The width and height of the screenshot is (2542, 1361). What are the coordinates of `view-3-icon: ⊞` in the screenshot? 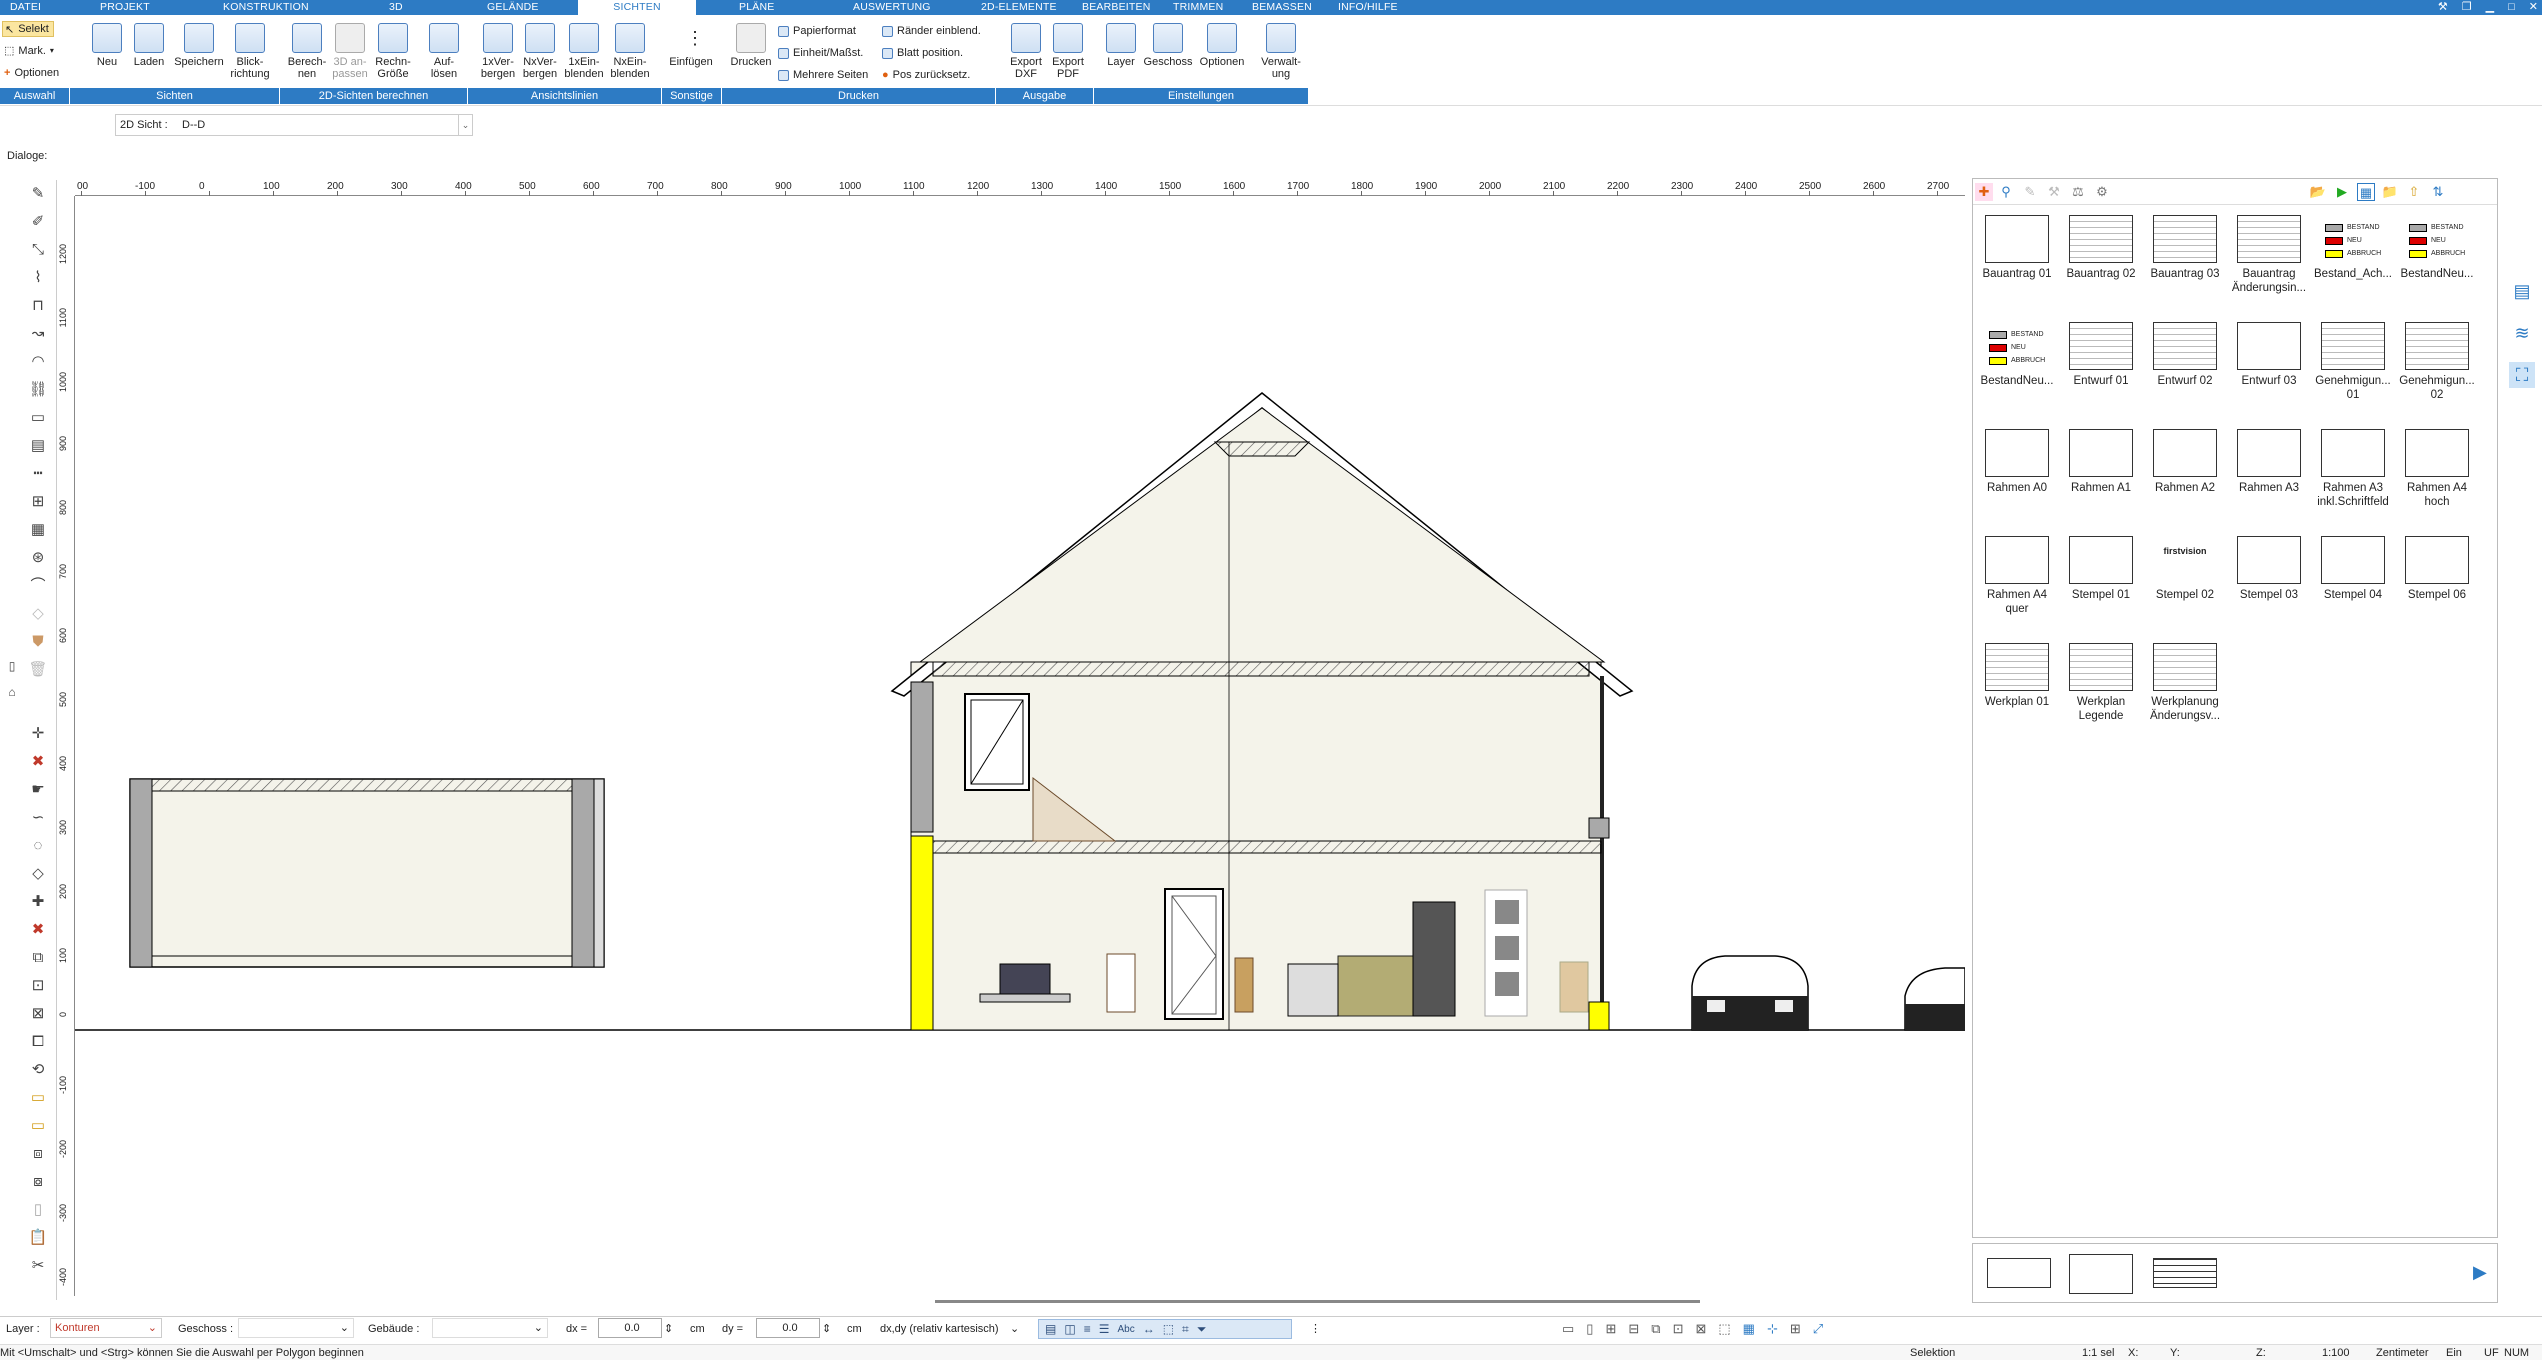 It's located at (1610, 1329).